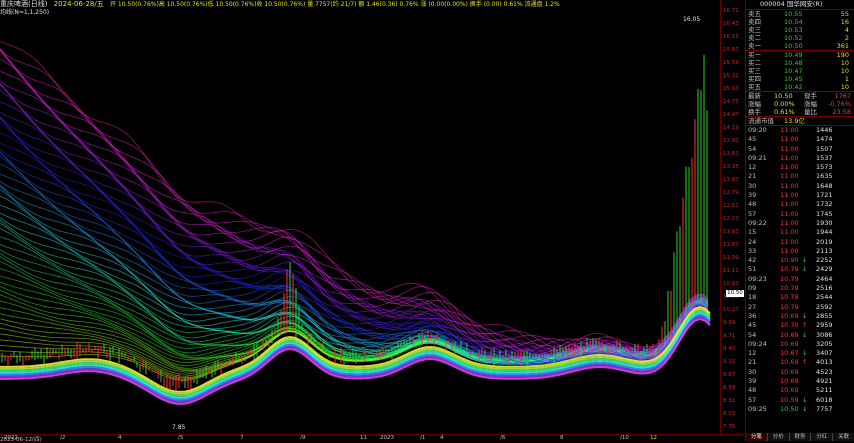  I want to click on quote-tab: 分笔, so click(757, 437).